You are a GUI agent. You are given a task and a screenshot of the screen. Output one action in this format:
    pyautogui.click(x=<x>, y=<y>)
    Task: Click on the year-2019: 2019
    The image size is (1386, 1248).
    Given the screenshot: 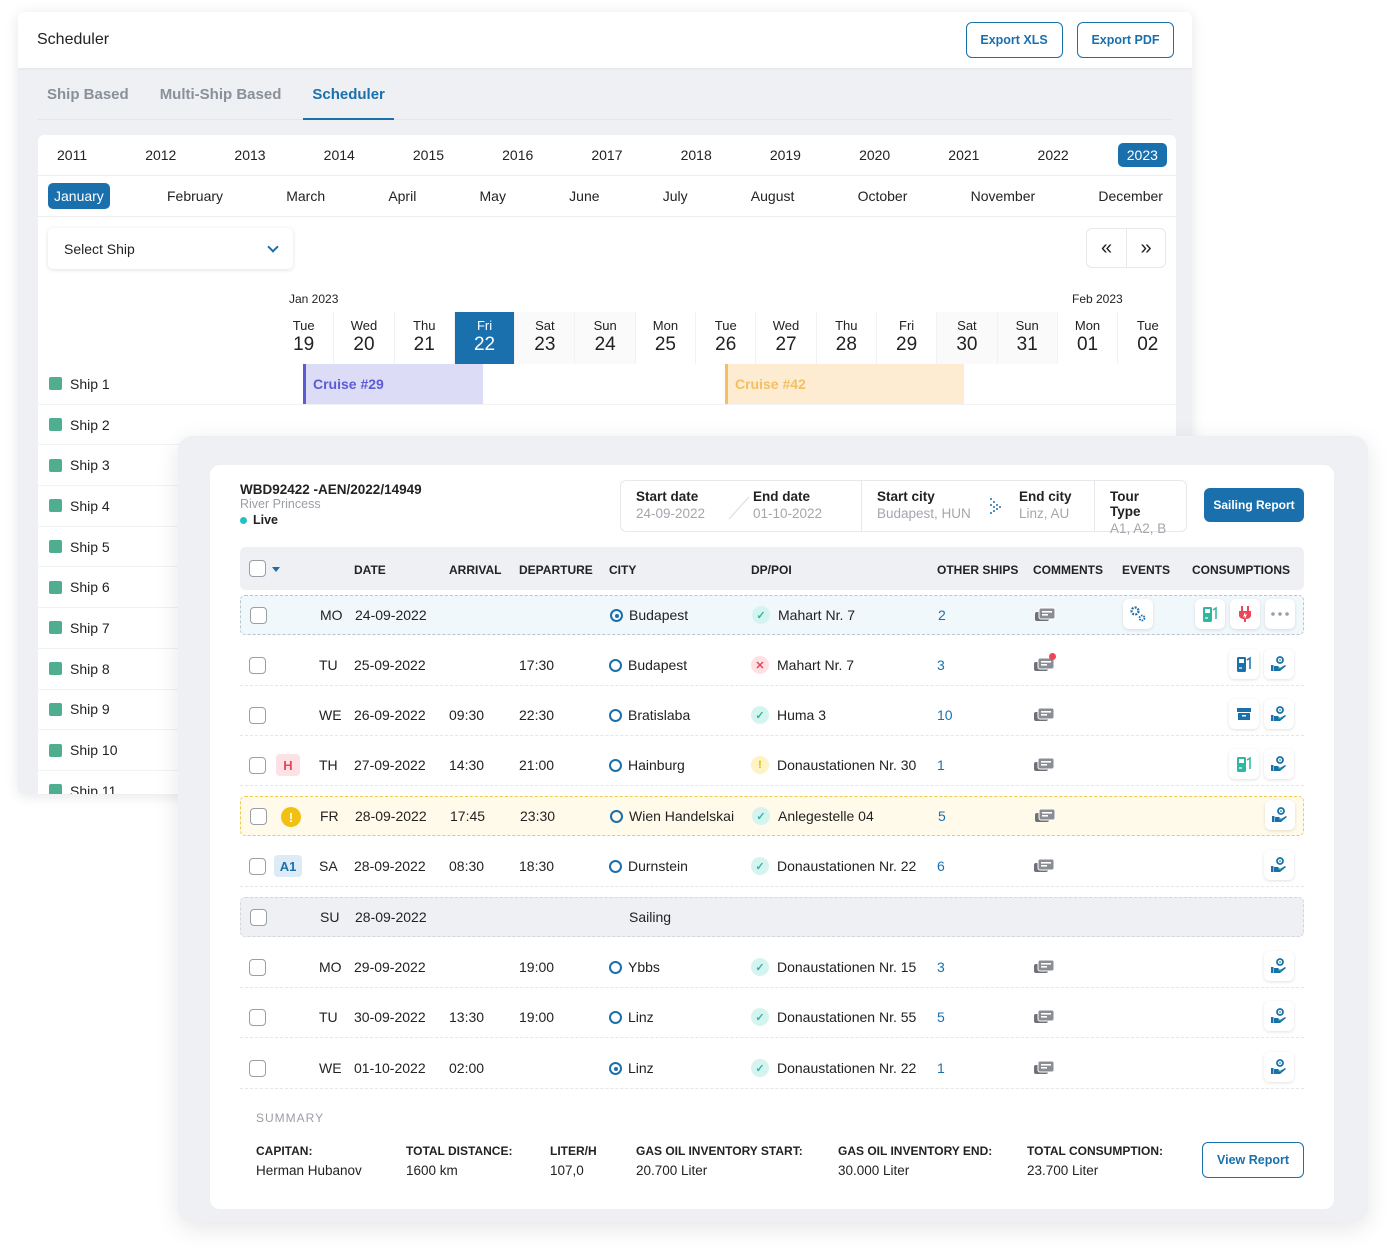 What is the action you would take?
    pyautogui.click(x=785, y=155)
    